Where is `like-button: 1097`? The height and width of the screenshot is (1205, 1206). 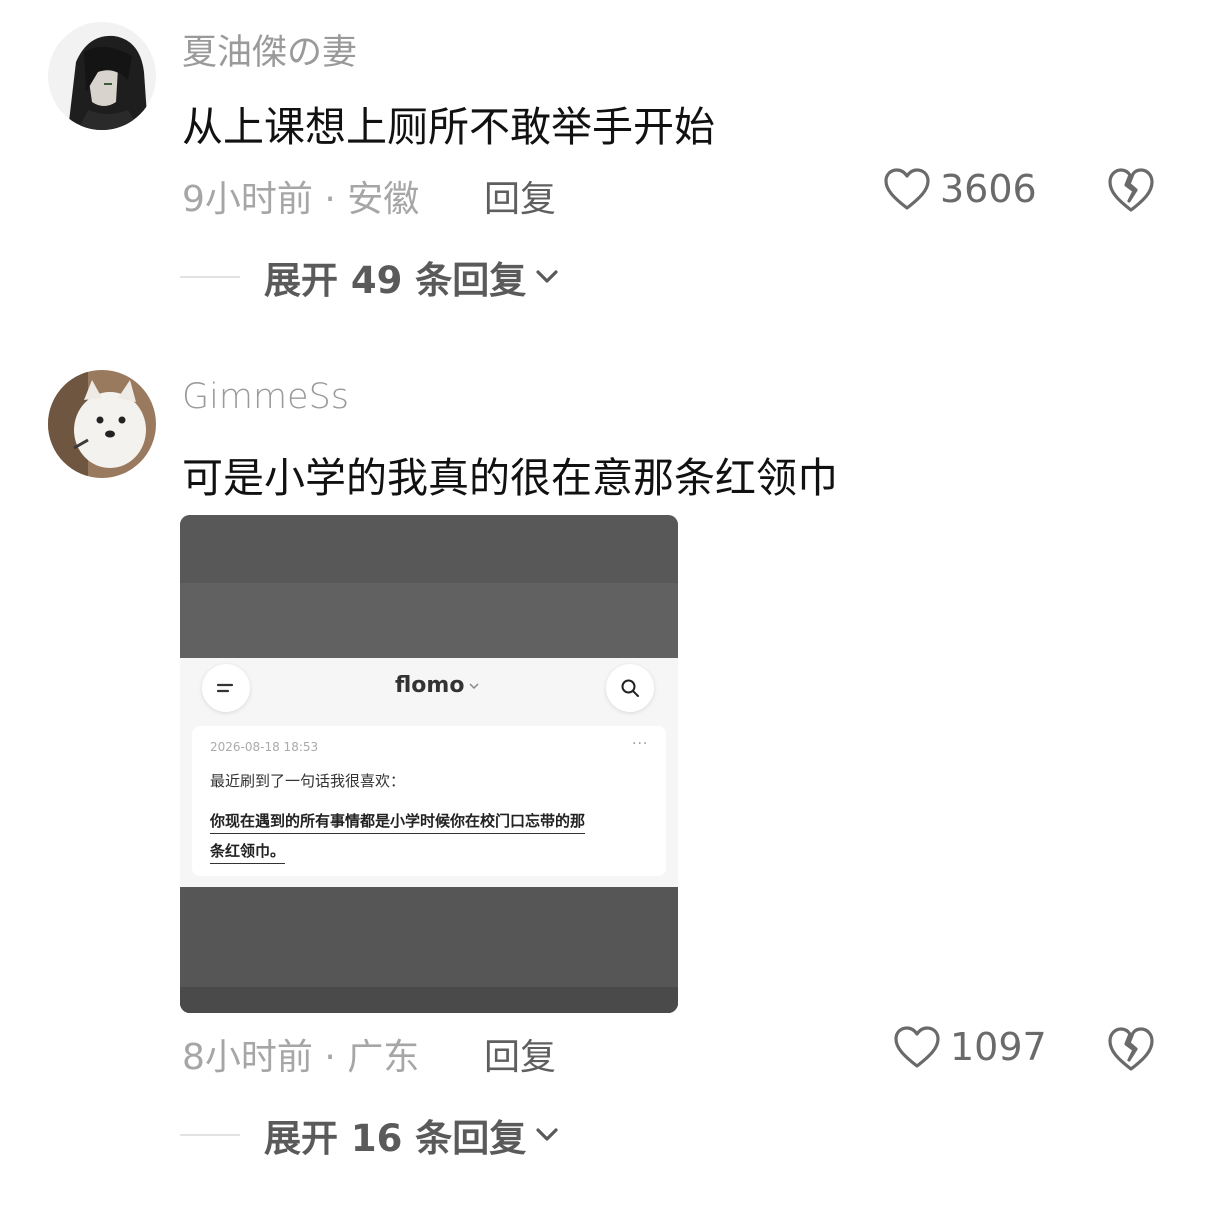
like-button: 1097 is located at coordinates (969, 1047).